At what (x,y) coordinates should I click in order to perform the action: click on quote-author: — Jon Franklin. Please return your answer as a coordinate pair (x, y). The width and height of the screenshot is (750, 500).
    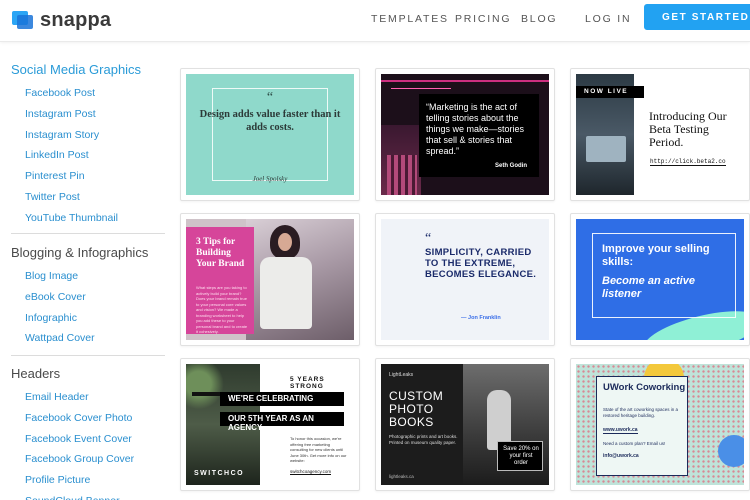
    Looking at the image, I should click on (481, 318).